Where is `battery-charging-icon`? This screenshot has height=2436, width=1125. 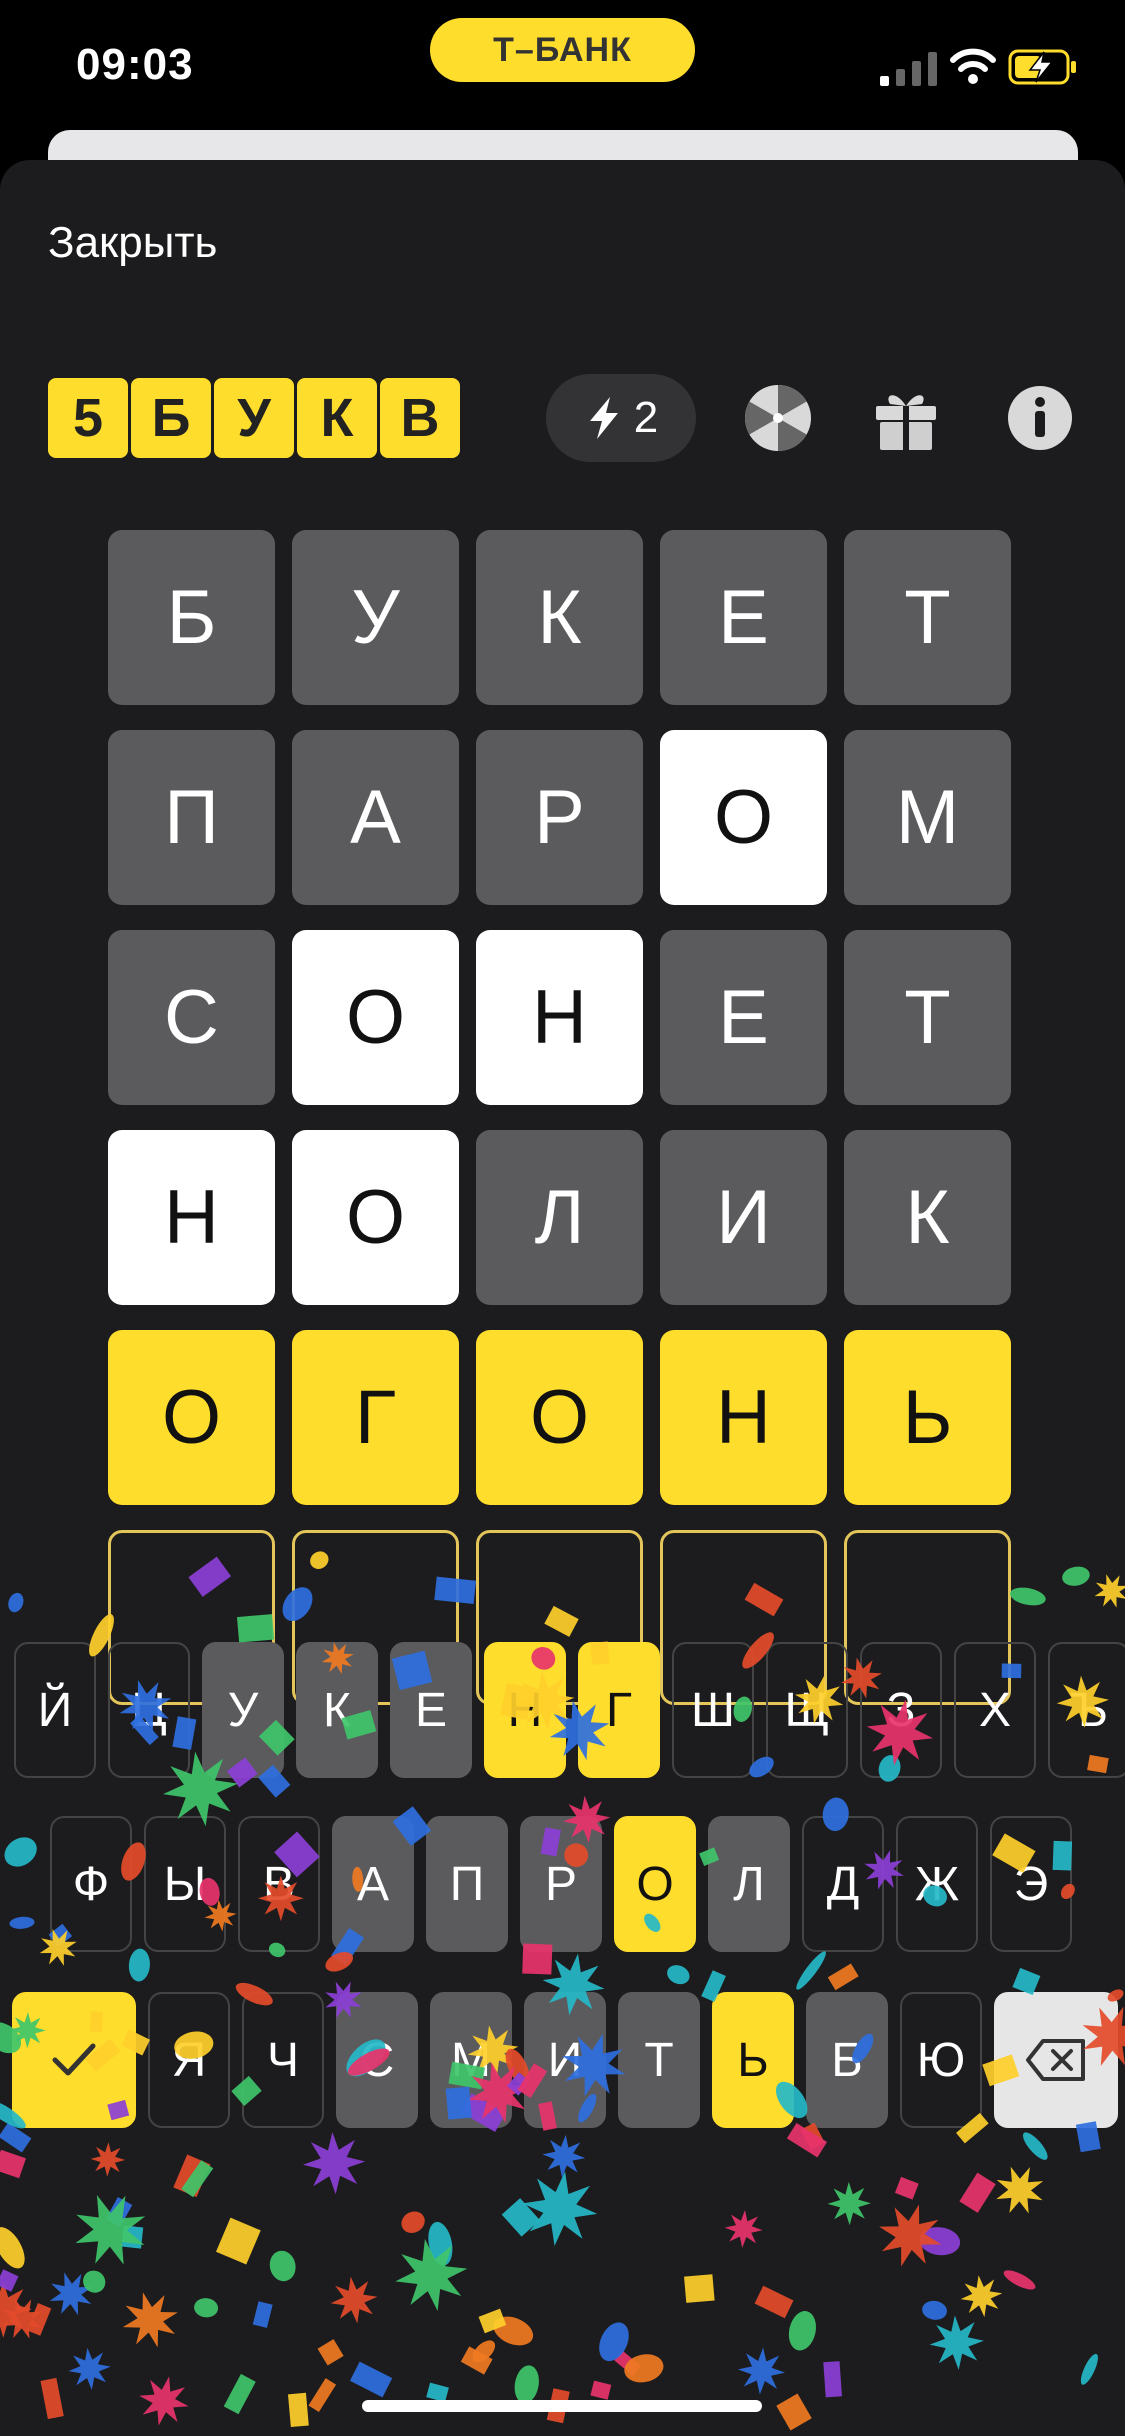
battery-charging-icon is located at coordinates (1042, 67).